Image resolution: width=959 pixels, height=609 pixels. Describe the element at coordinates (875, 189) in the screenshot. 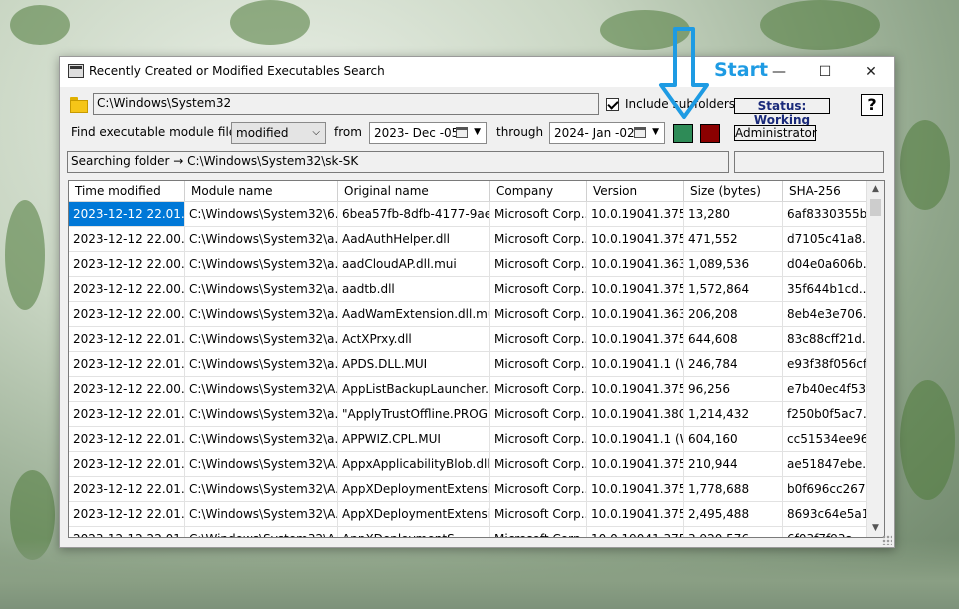

I see `scroll-up-icon: ▲` at that location.